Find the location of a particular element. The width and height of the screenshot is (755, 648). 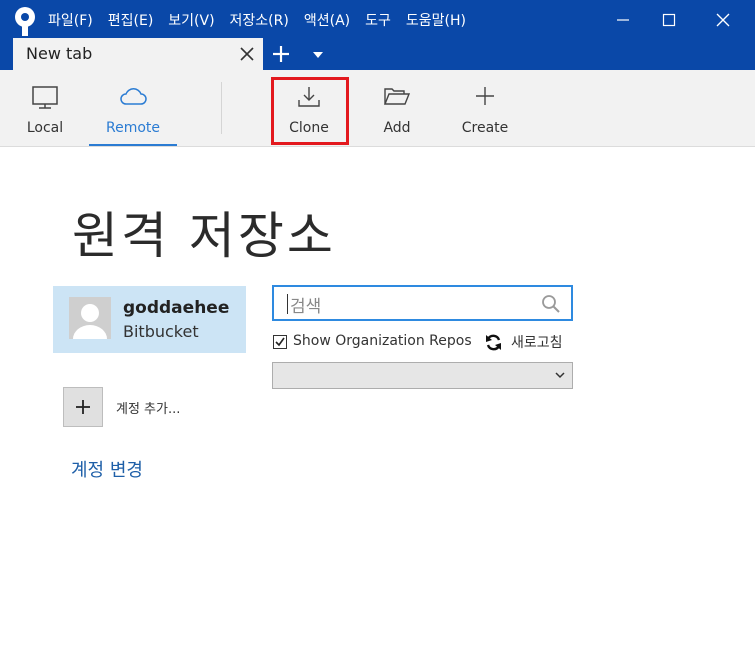

add-label: Add is located at coordinates (397, 128).